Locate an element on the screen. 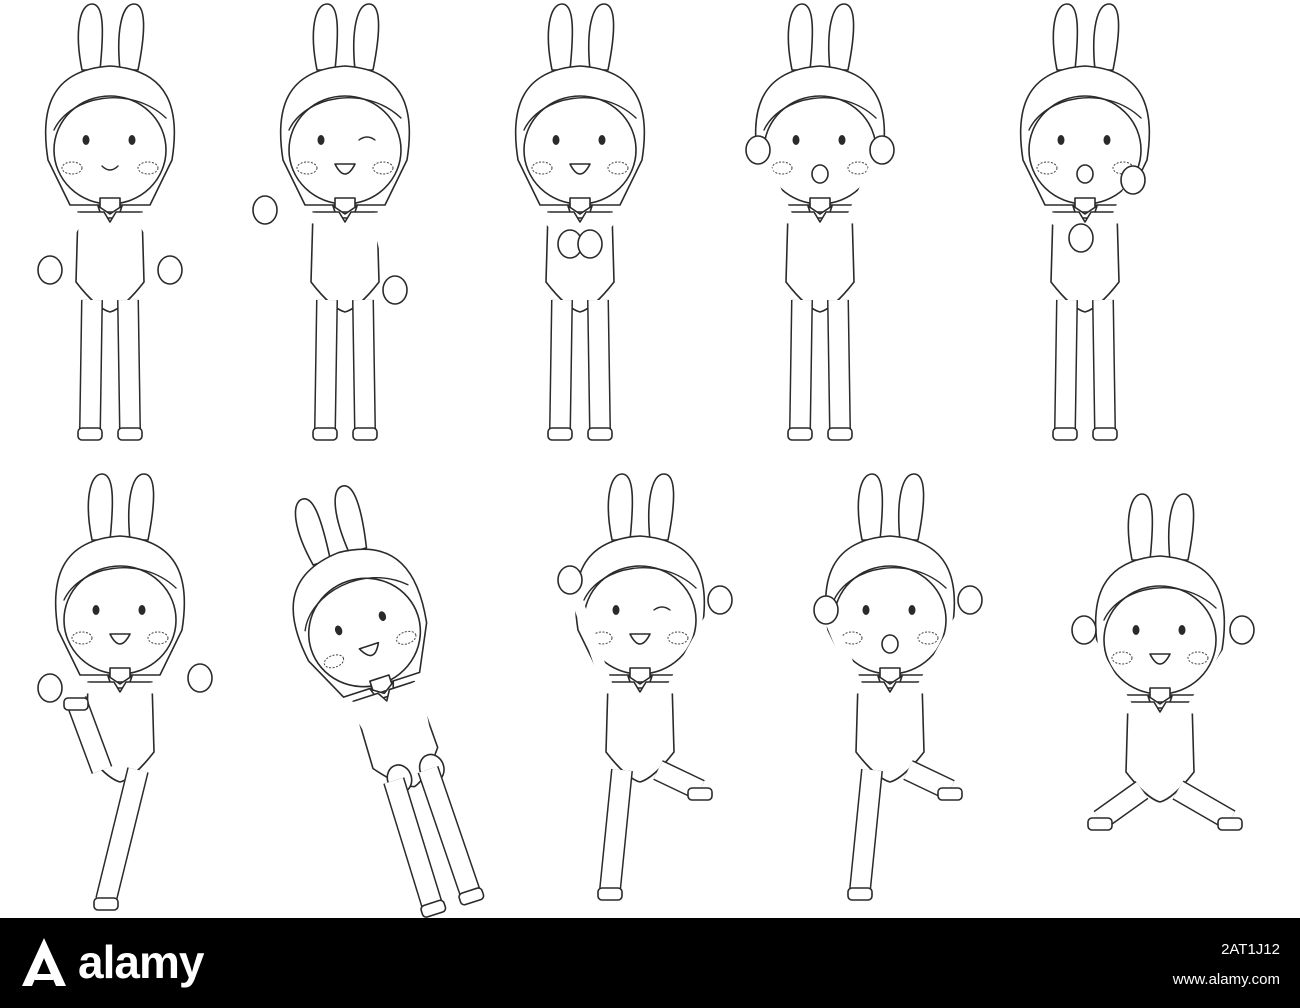 This screenshot has height=1008, width=1300. figure-surprised-hand-on-cheek is located at coordinates (1085, 222).